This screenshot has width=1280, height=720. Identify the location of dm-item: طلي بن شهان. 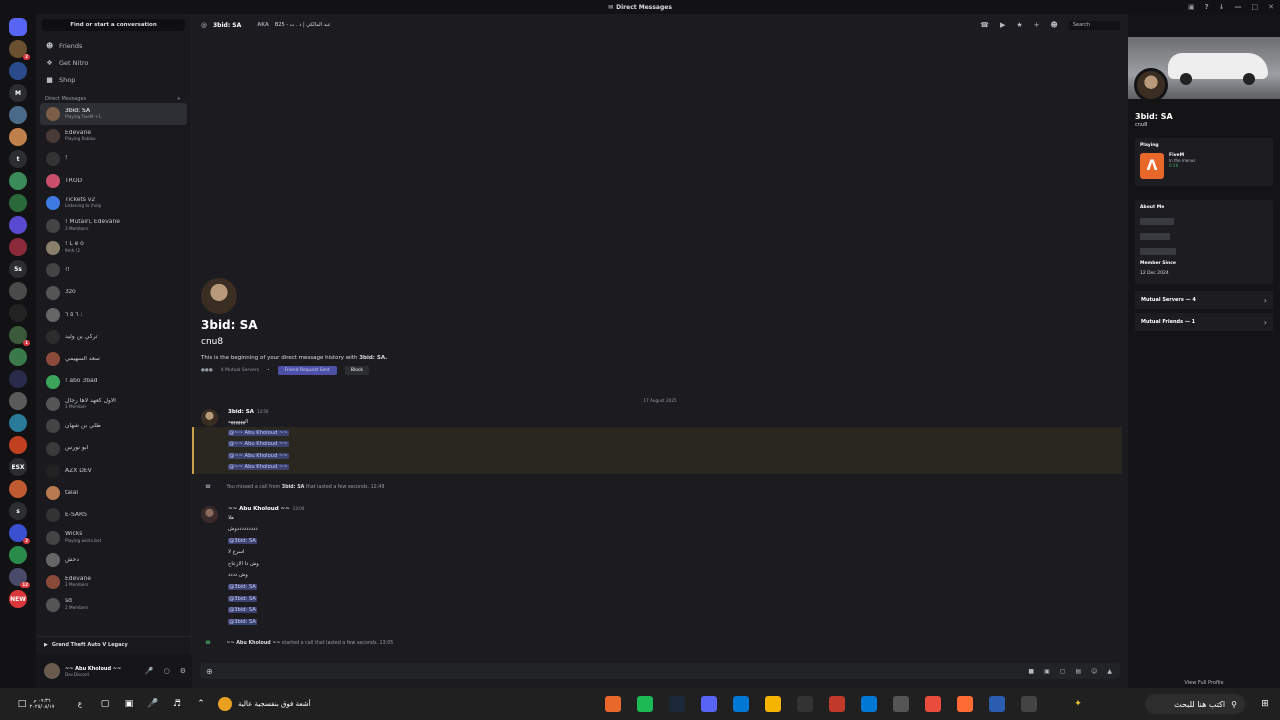
(113, 426).